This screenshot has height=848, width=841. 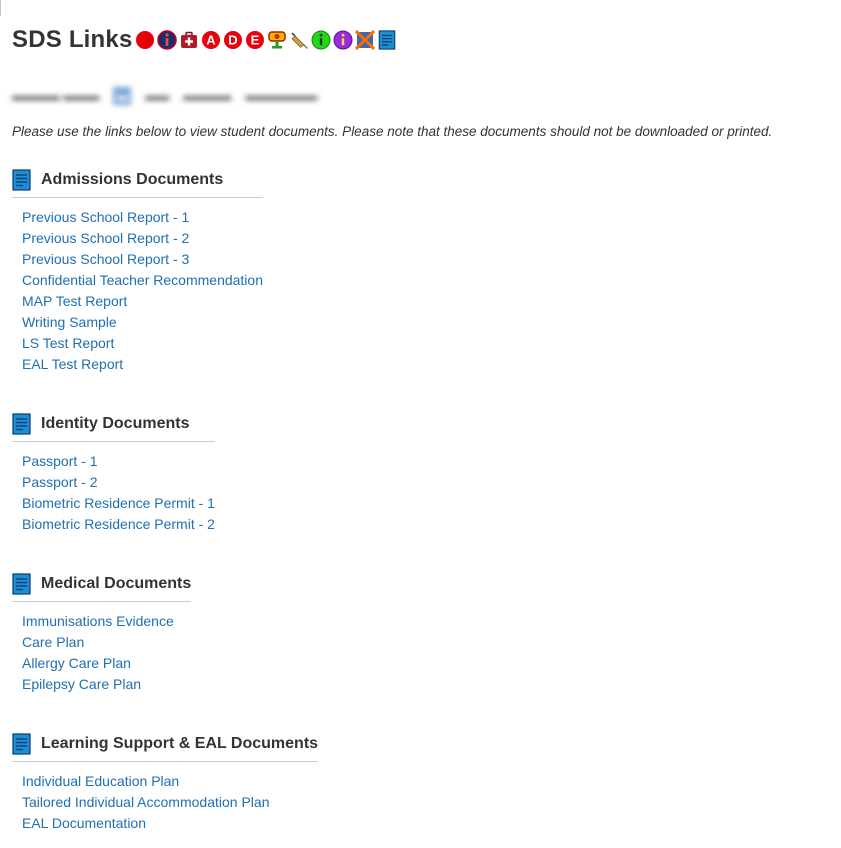 I want to click on link-biometric-residence-permit-2: Biometric Residence Permit - 2, so click(x=118, y=524).